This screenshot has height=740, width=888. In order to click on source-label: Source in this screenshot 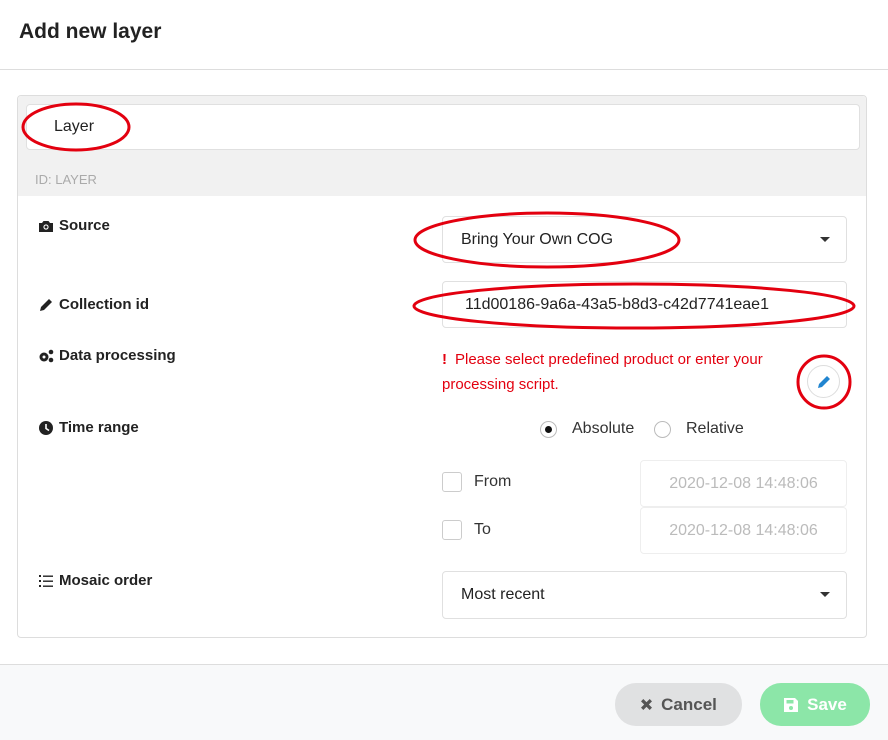, I will do `click(74, 225)`.